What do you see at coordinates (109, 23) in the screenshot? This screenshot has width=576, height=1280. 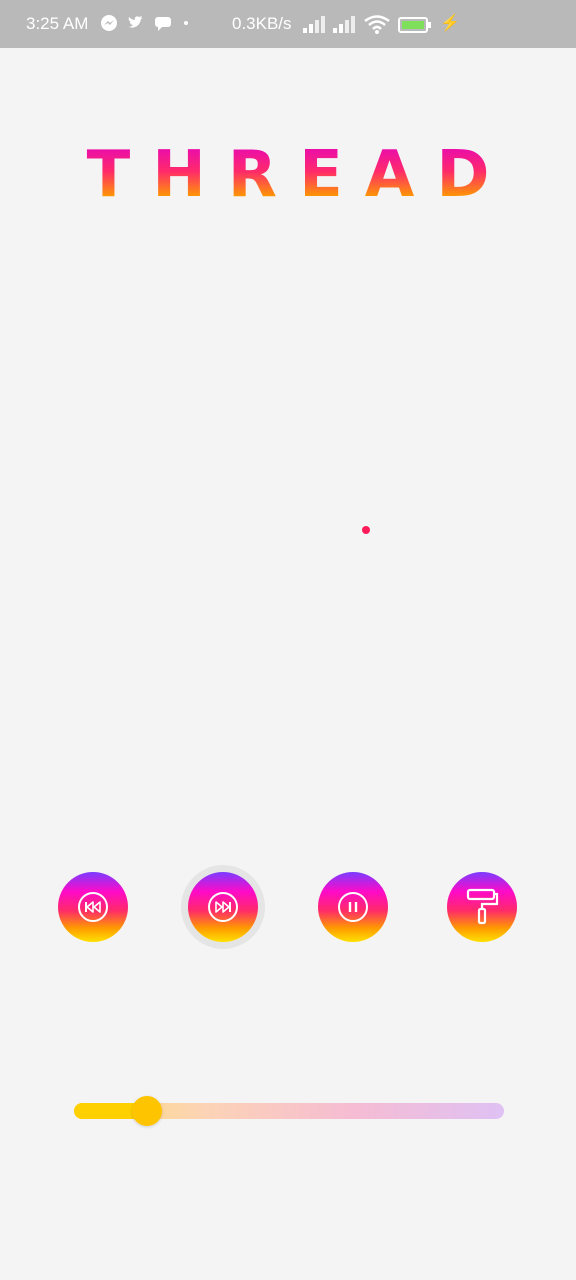 I see `messenger-icon` at bounding box center [109, 23].